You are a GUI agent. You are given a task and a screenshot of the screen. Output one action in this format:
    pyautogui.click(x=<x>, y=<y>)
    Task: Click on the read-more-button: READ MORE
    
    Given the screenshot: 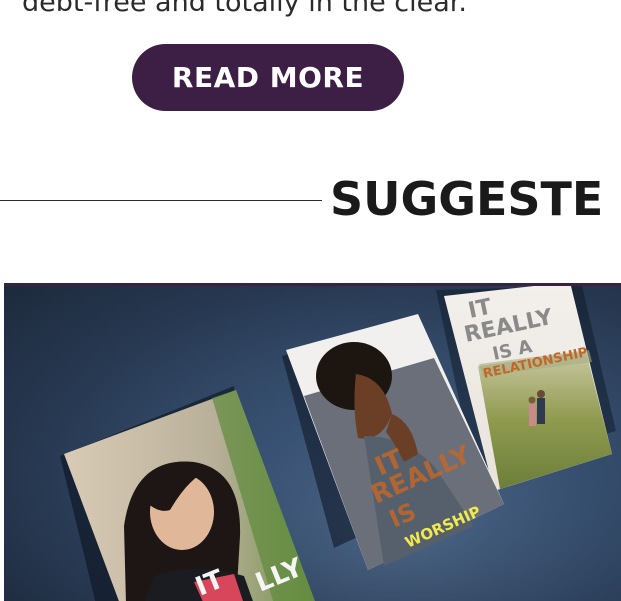 What is the action you would take?
    pyautogui.click(x=268, y=77)
    